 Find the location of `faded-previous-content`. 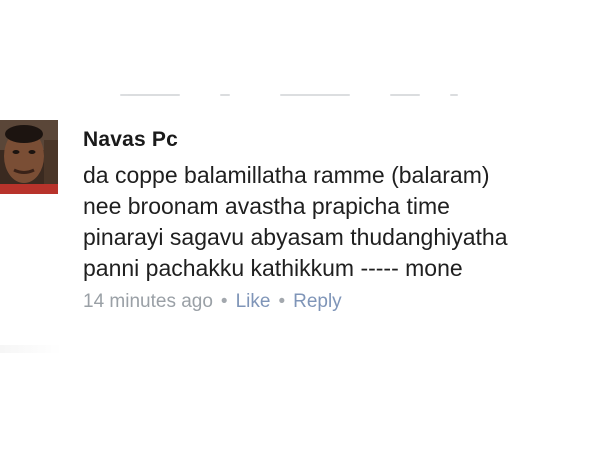

faded-previous-content is located at coordinates (290, 95).